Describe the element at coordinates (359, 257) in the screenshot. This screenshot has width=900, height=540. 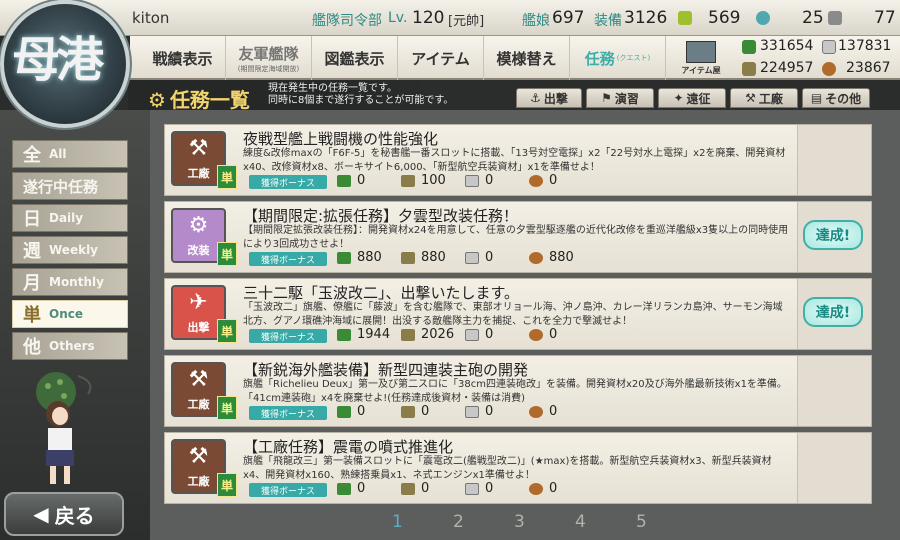
I see `reward-fuel: 880` at that location.